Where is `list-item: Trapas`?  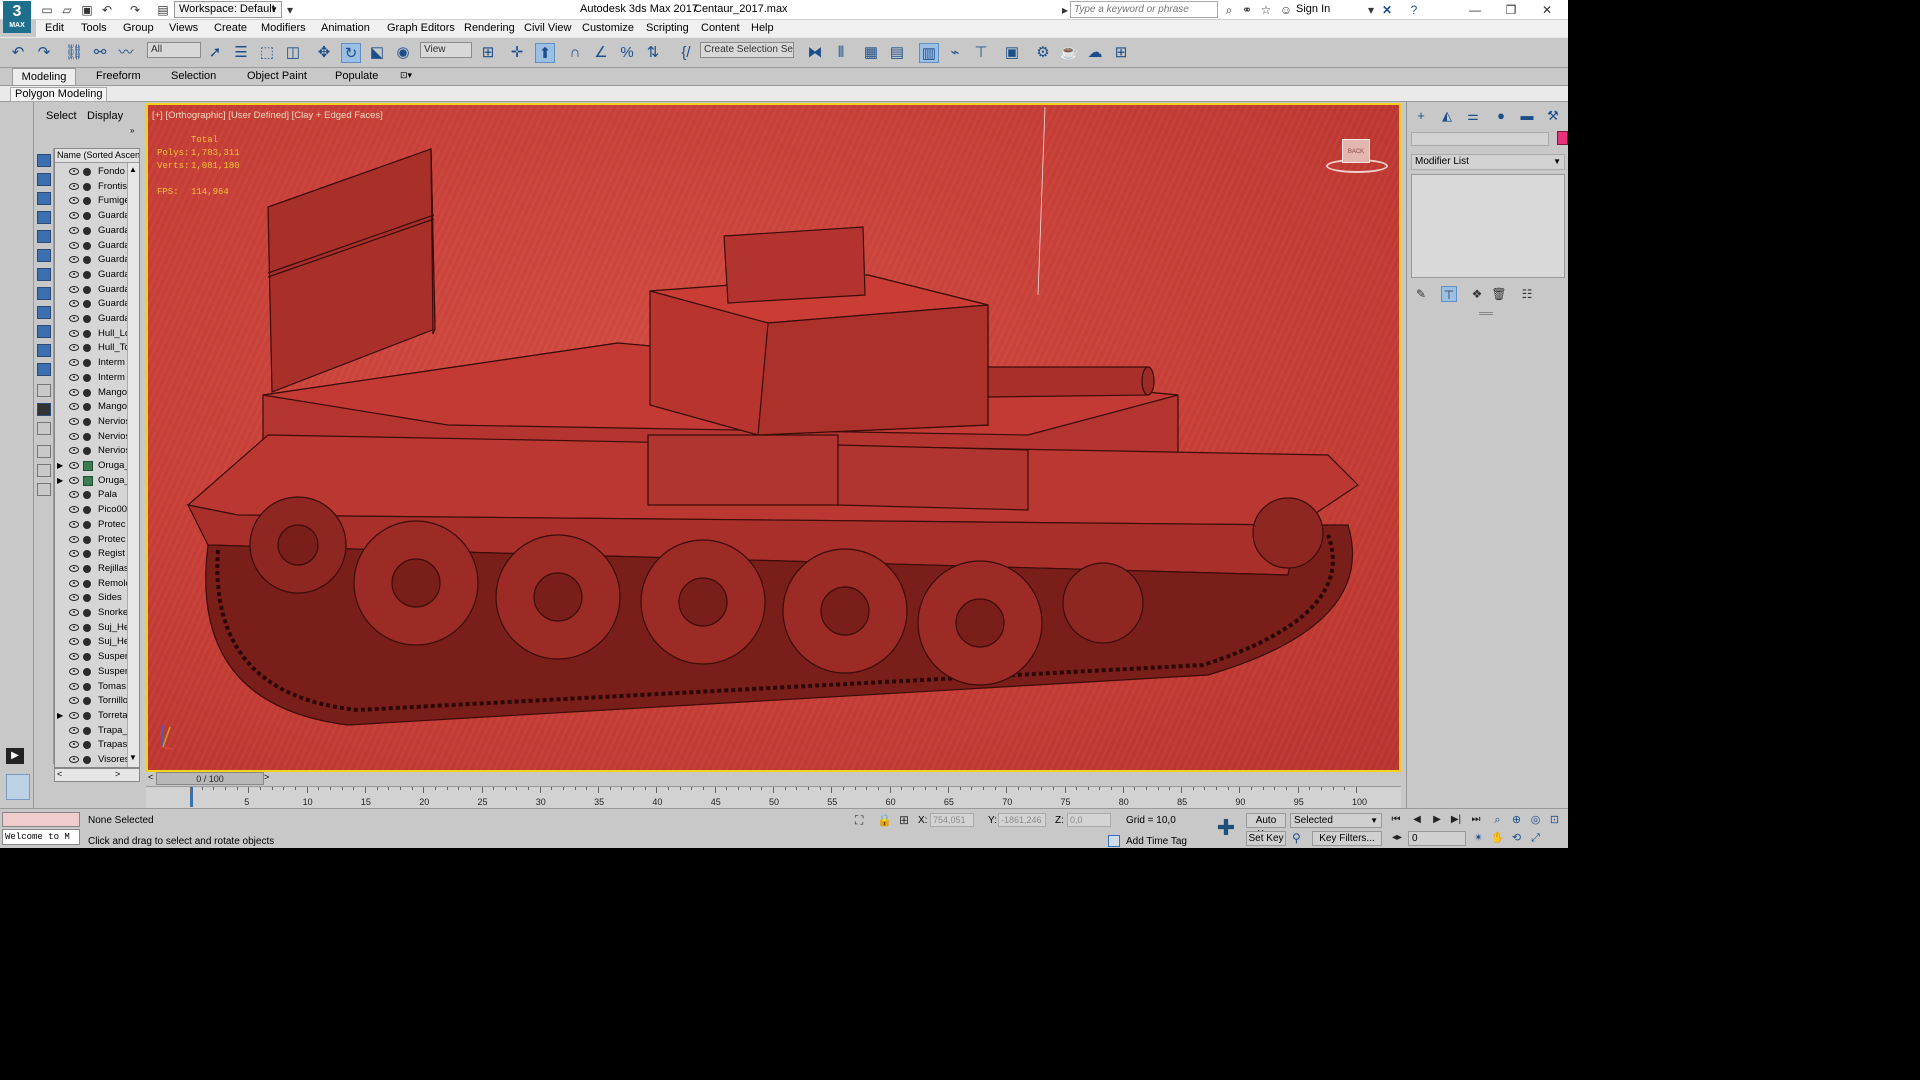
list-item: Trapas is located at coordinates (91, 745).